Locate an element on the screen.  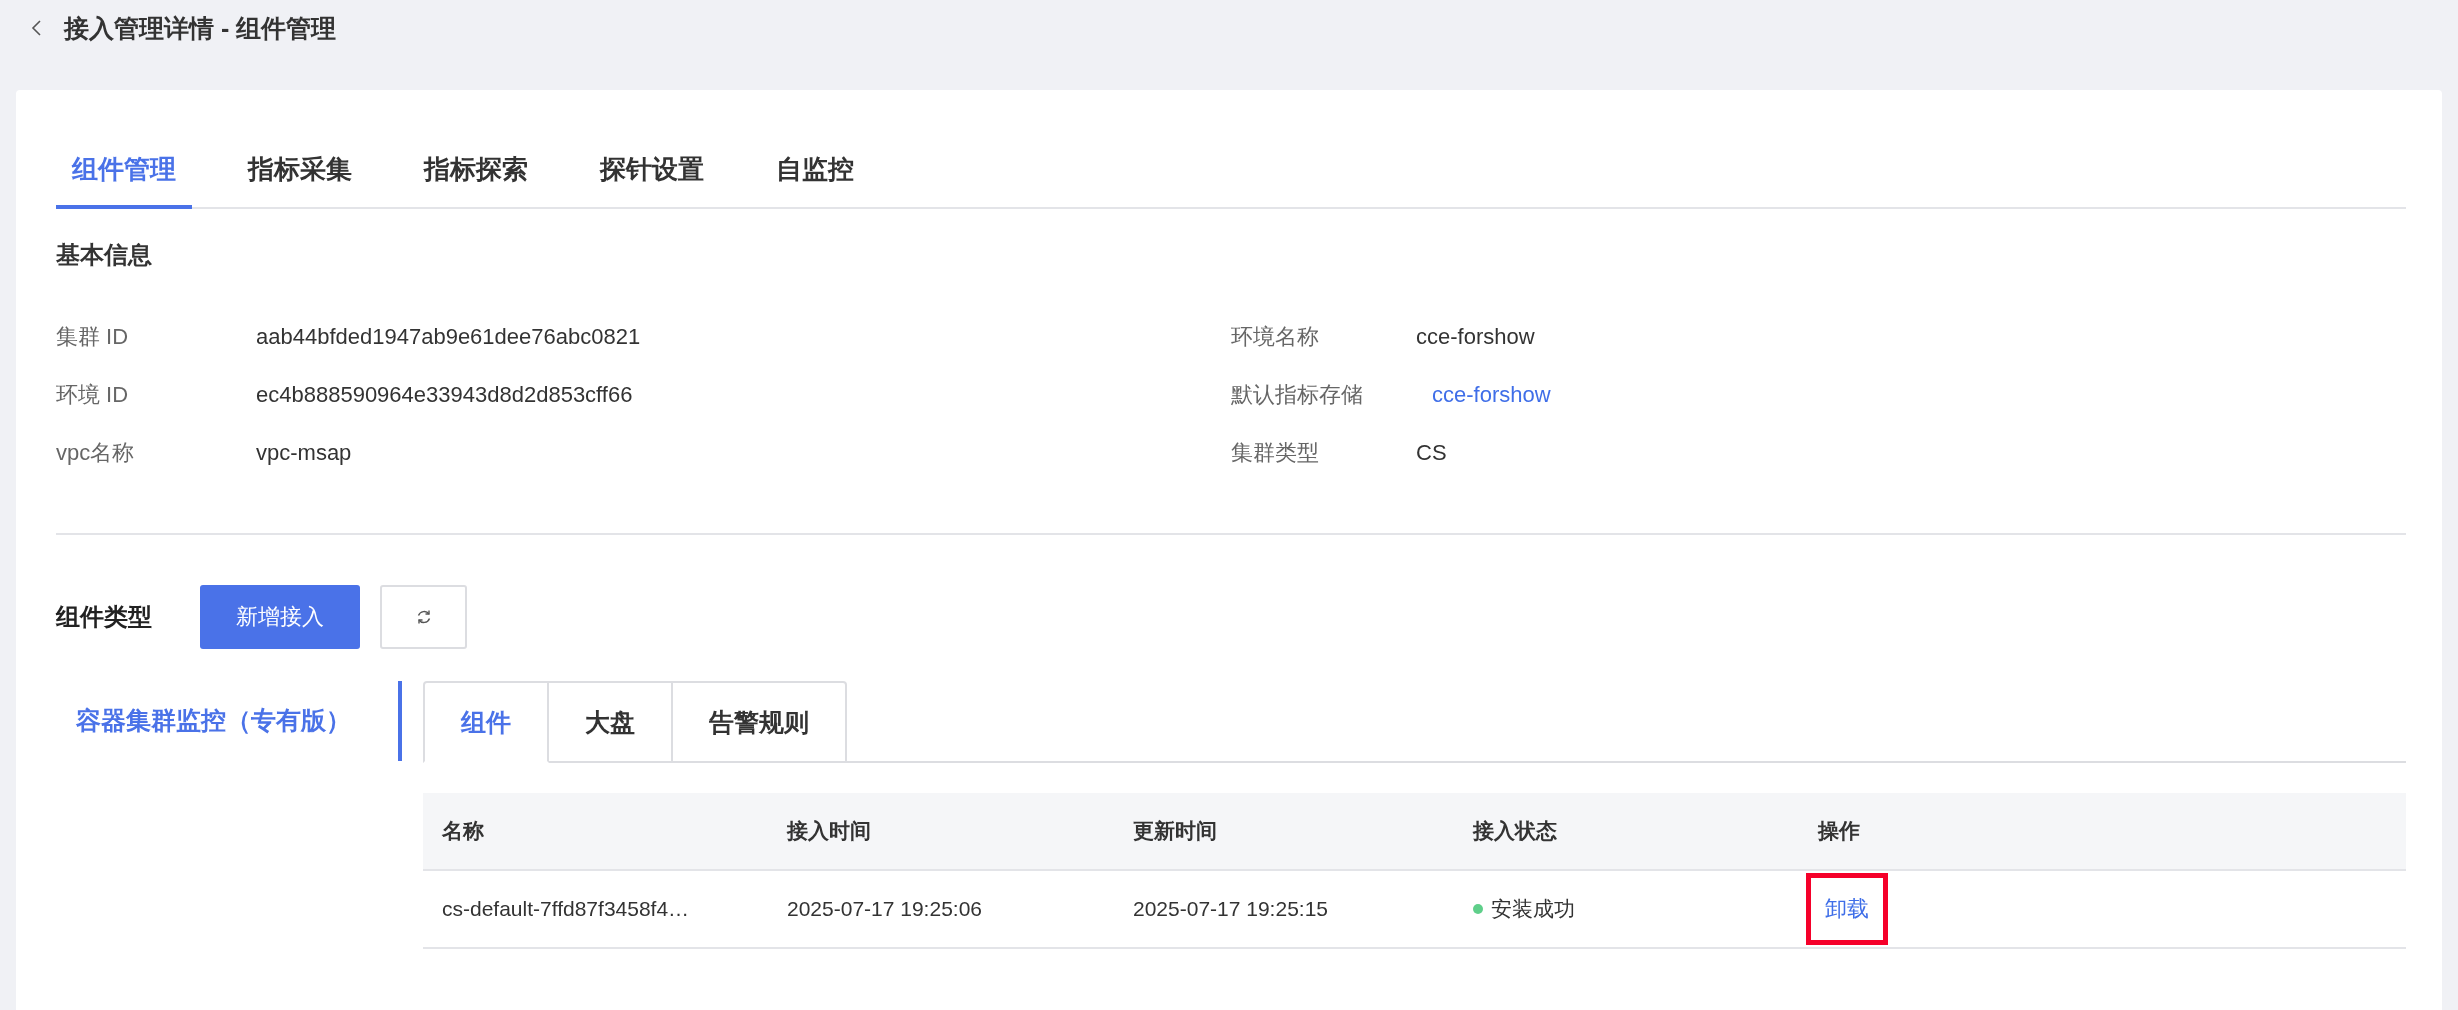
column-header: 名称 is located at coordinates (463, 831).